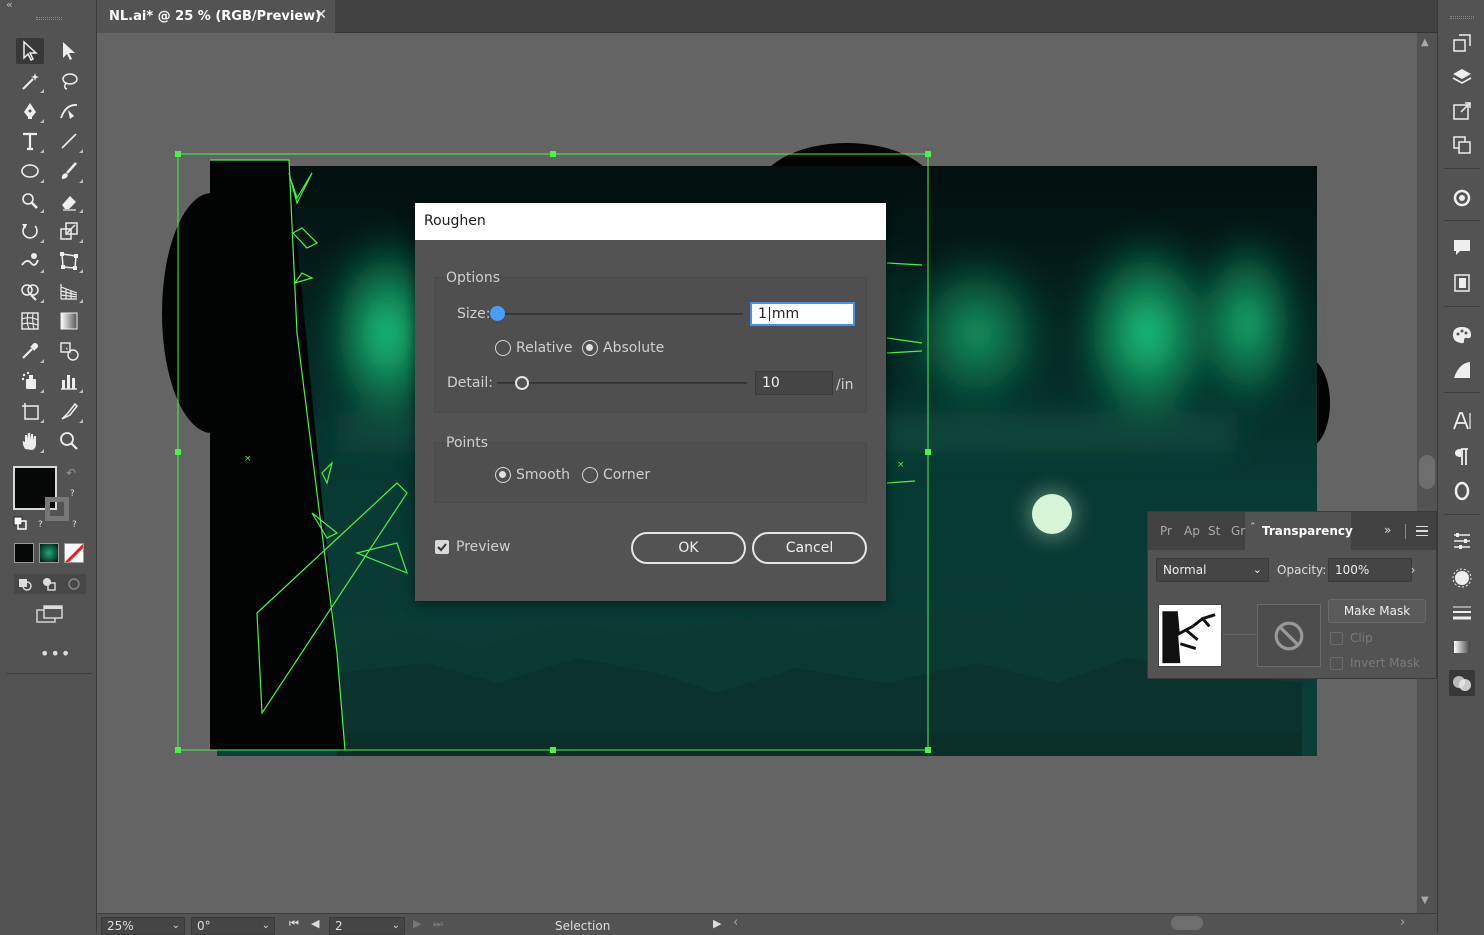 The height and width of the screenshot is (935, 1484). What do you see at coordinates (1462, 421) in the screenshot?
I see `character-icon` at bounding box center [1462, 421].